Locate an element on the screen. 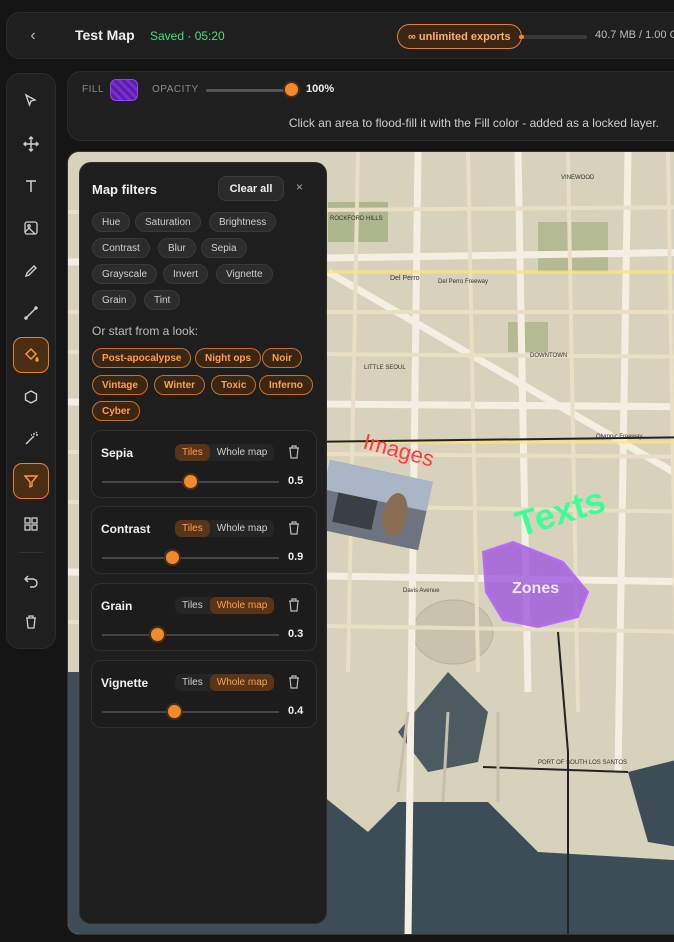 The height and width of the screenshot is (942, 674). filter-chip-brightness: Brightness is located at coordinates (243, 222).